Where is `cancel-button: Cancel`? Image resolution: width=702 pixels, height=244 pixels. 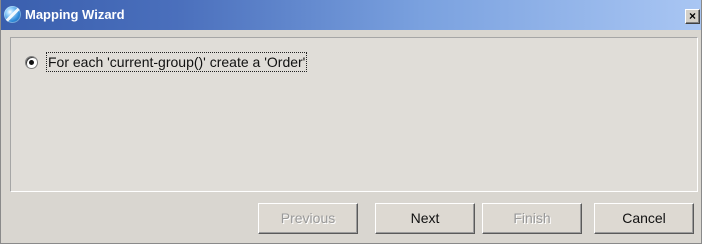 cancel-button: Cancel is located at coordinates (644, 218).